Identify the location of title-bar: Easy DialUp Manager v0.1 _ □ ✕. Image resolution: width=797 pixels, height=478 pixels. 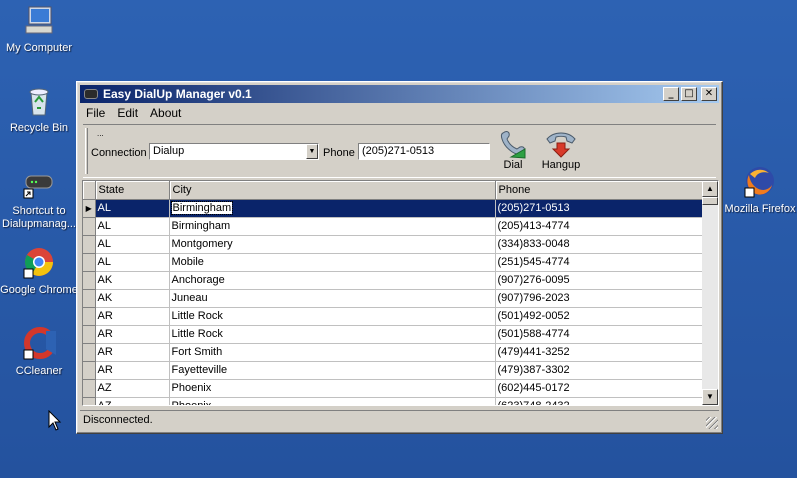
(399, 94).